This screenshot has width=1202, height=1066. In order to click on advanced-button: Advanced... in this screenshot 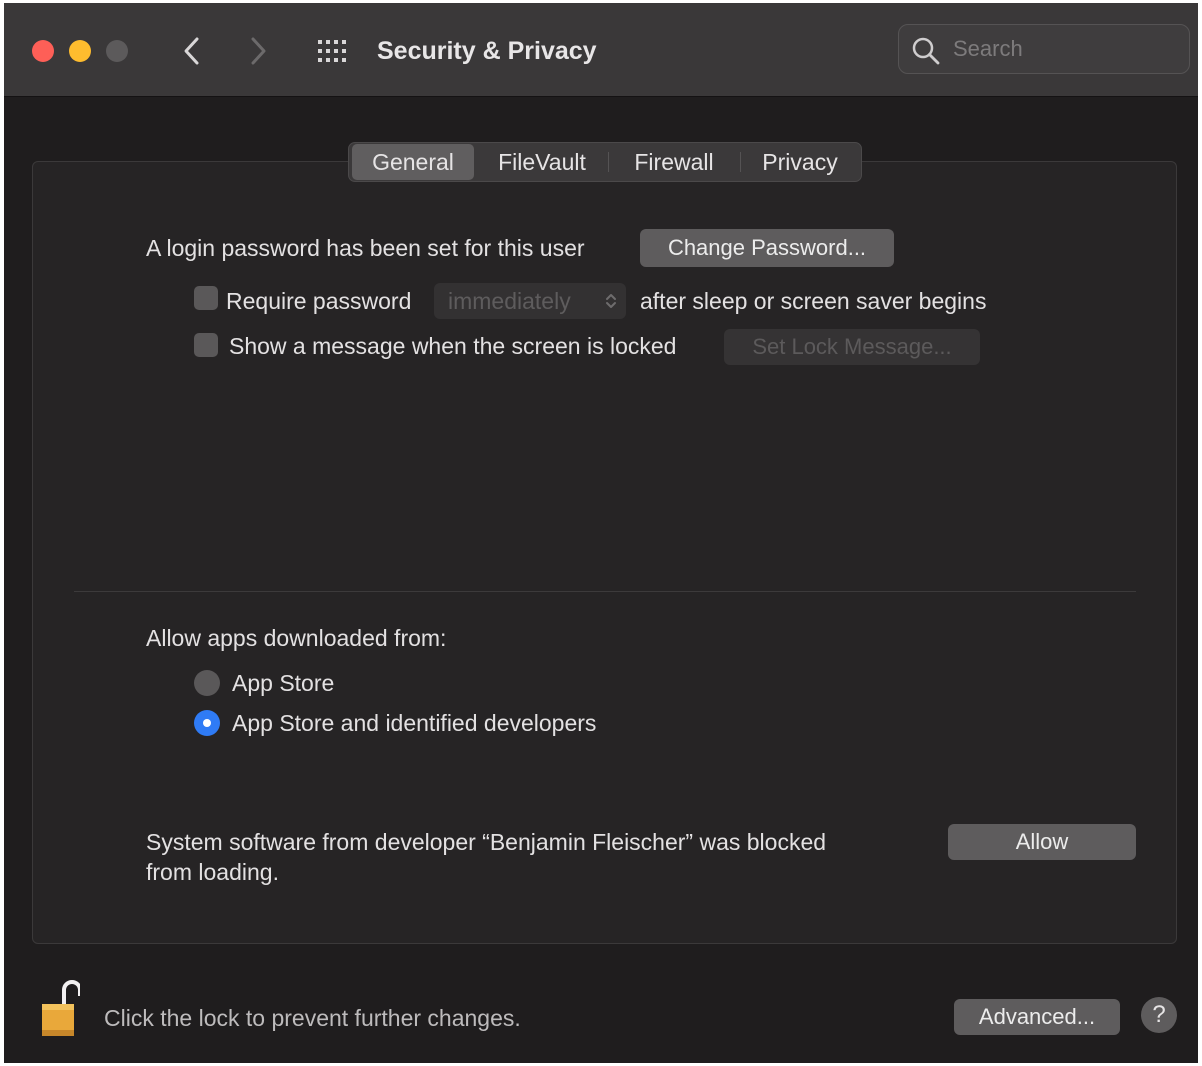, I will do `click(1037, 1017)`.